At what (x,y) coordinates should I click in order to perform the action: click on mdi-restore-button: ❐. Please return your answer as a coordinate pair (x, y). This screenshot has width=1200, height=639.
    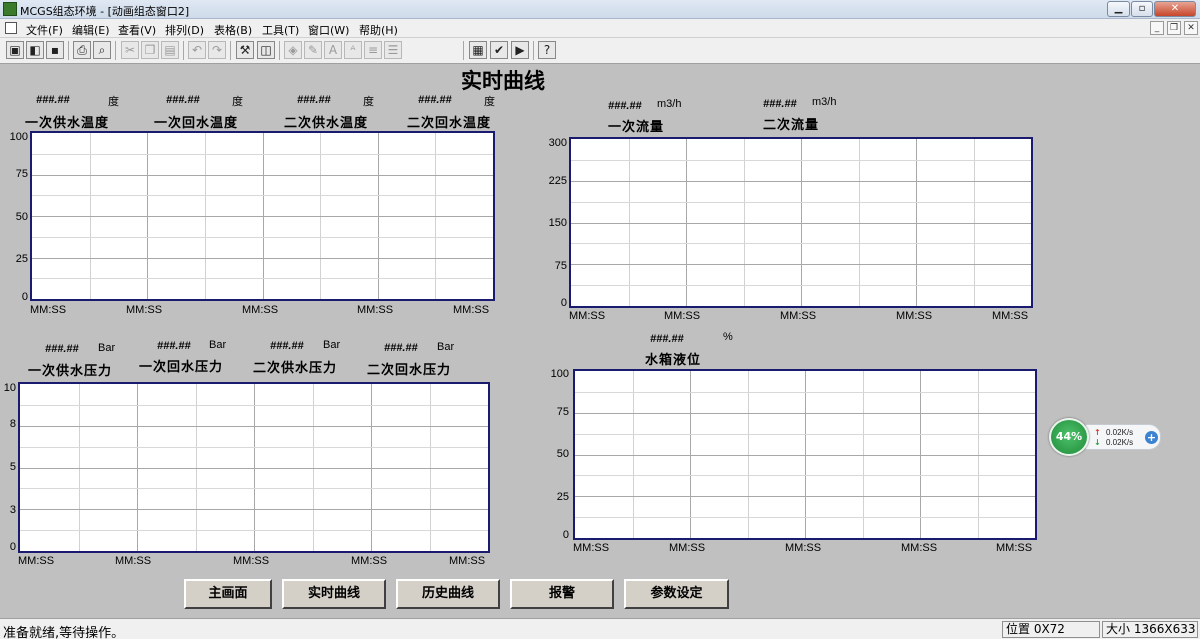
    Looking at the image, I should click on (1174, 28).